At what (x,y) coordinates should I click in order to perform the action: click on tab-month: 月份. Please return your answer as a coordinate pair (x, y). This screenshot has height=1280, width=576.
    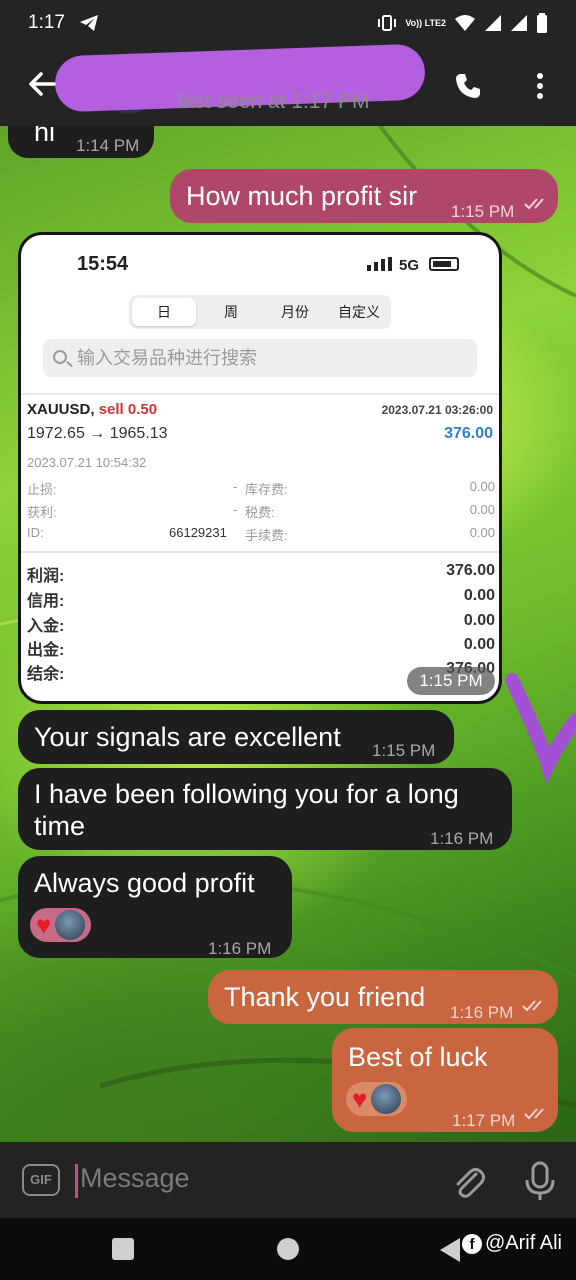
    Looking at the image, I should click on (295, 312).